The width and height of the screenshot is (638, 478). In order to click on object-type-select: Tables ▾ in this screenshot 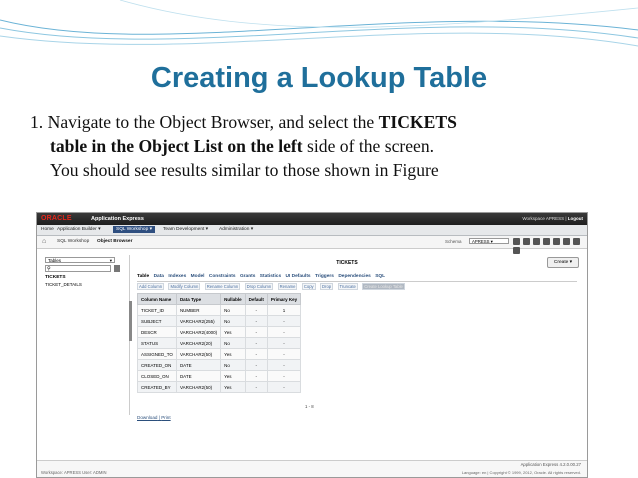, I will do `click(80, 260)`.